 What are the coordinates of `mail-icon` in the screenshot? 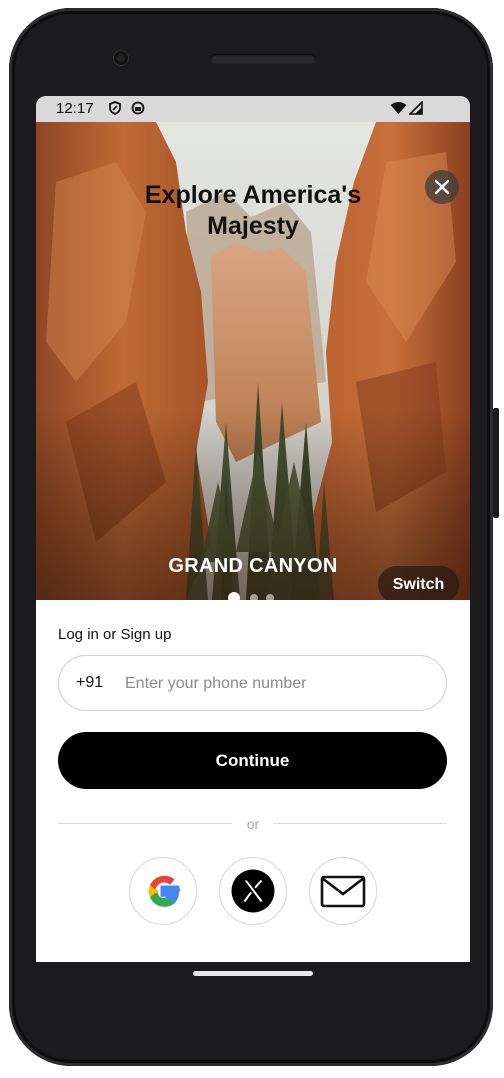 It's located at (343, 891).